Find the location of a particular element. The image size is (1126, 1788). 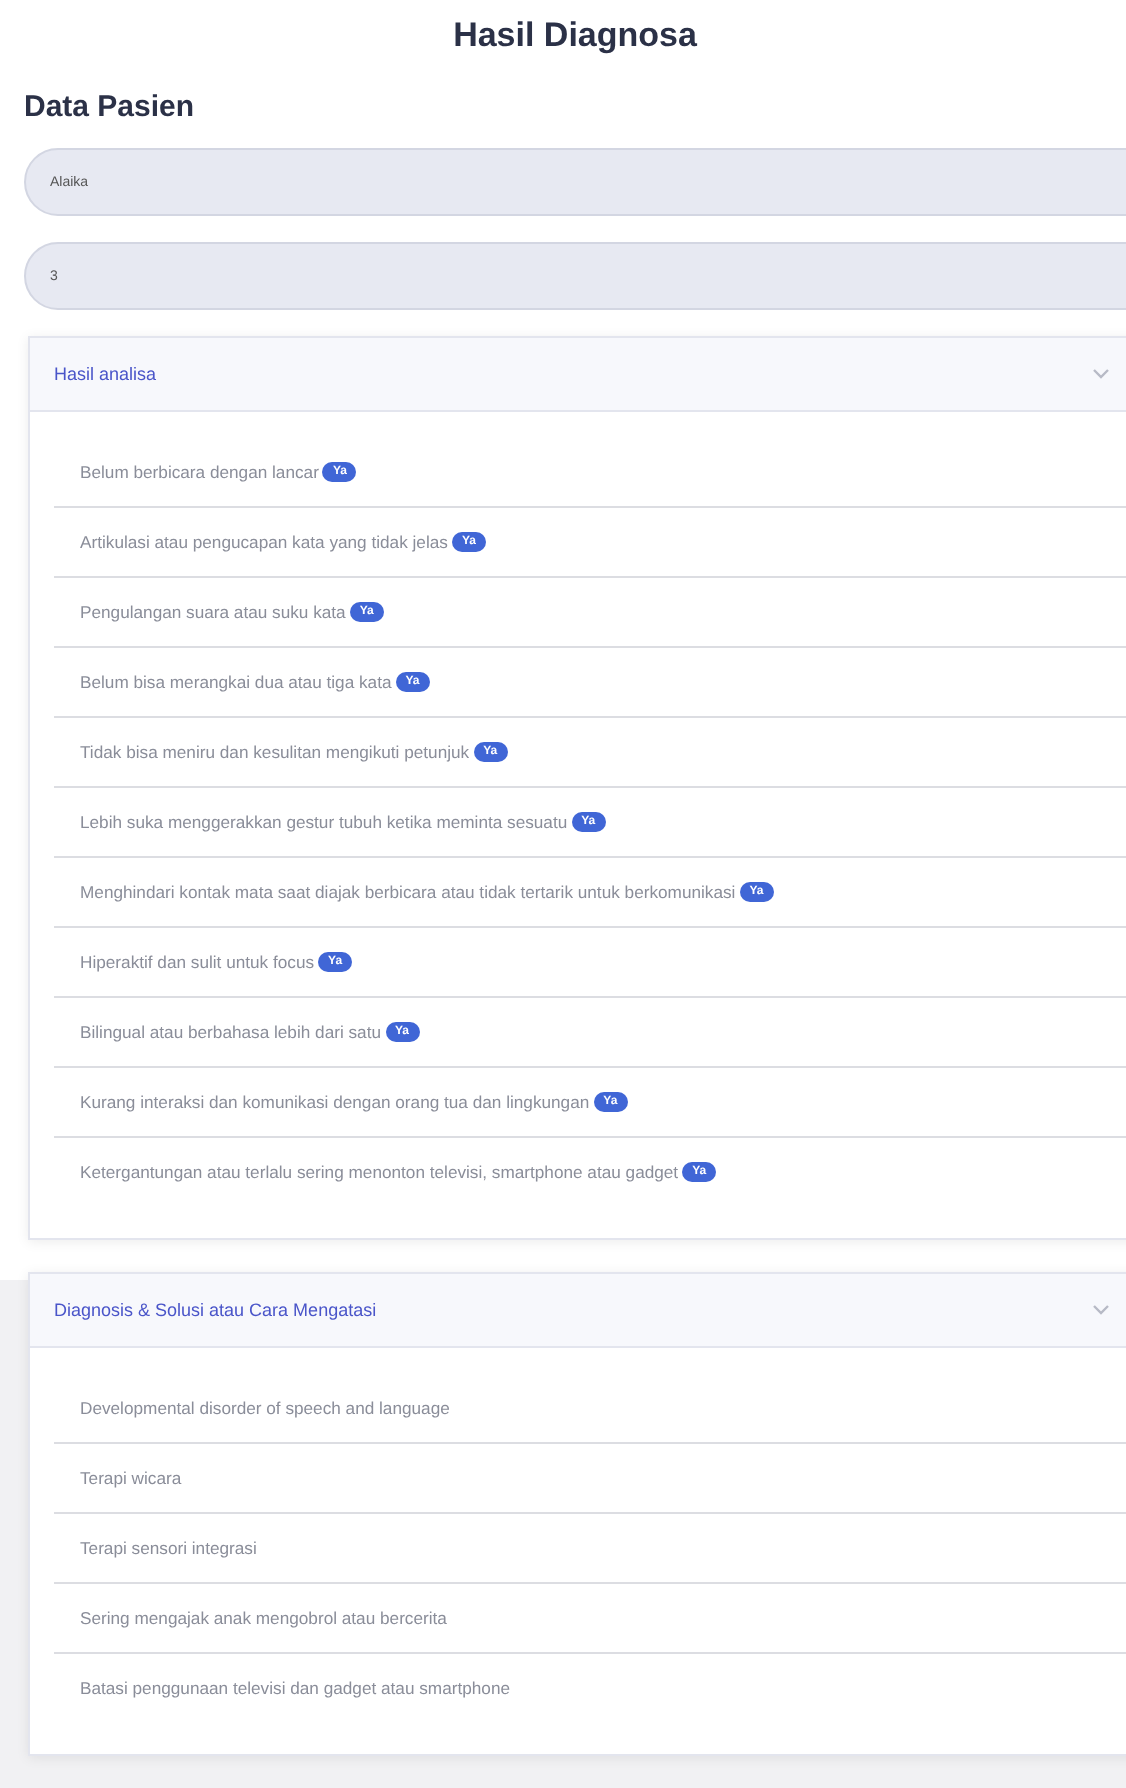

accordion-header: Diagnosis & Solusi atau Cara Mengatasi is located at coordinates (578, 1311).